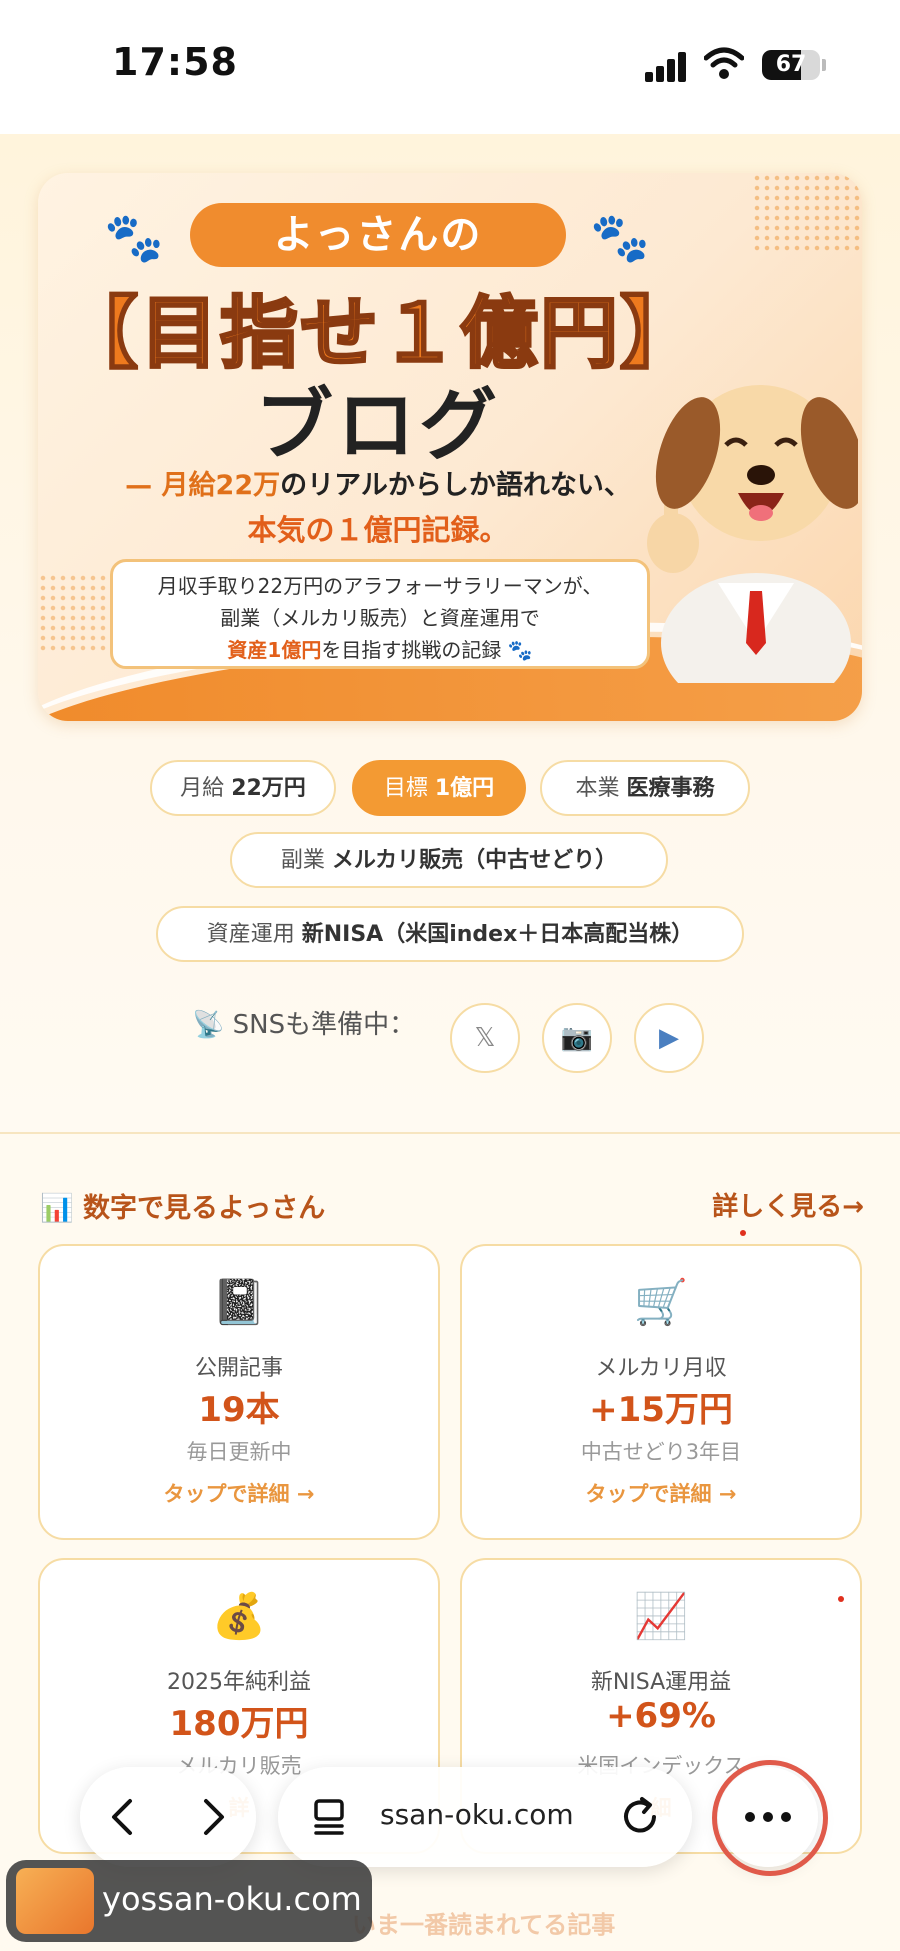 The height and width of the screenshot is (1951, 900). What do you see at coordinates (450, 934) in the screenshot?
I see `chip-investment: 資産運用 新NISA（米国index＋日本高配当株）` at bounding box center [450, 934].